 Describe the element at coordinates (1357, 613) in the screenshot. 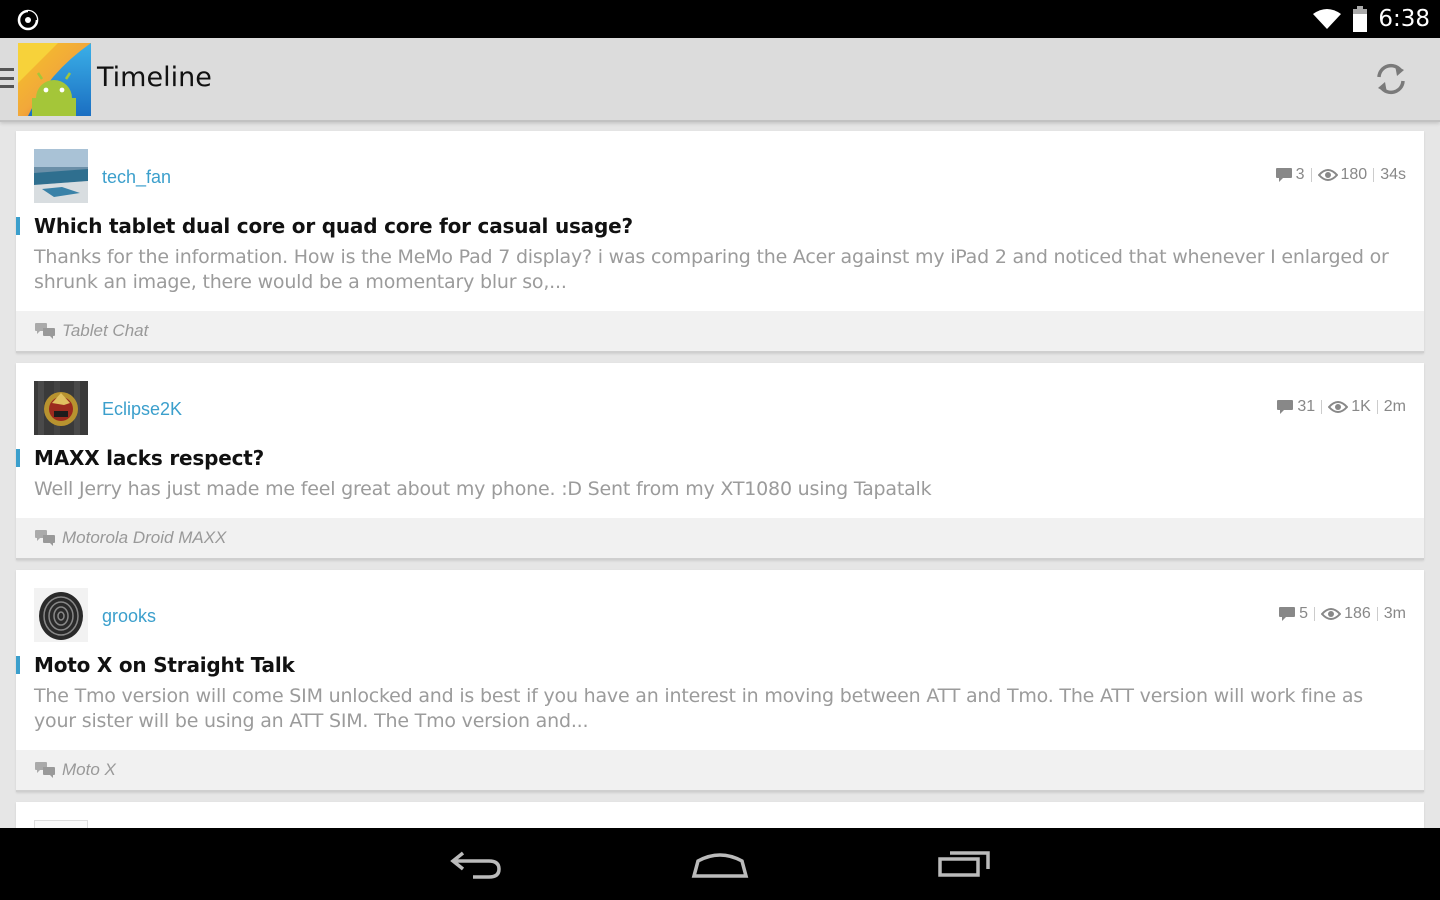

I see `view-count: 186` at that location.